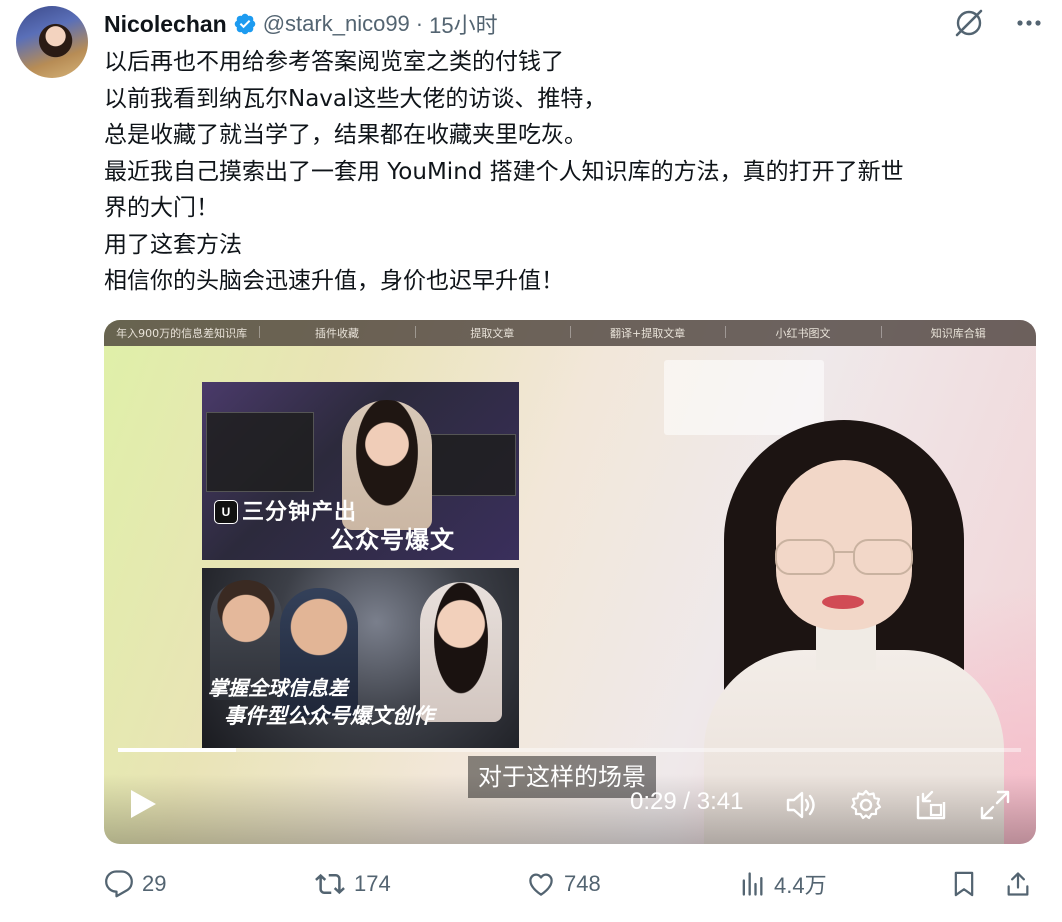 This screenshot has width=1062, height=922. Describe the element at coordinates (687, 801) in the screenshot. I see `video-timecode: 0:29 / 3:41` at that location.